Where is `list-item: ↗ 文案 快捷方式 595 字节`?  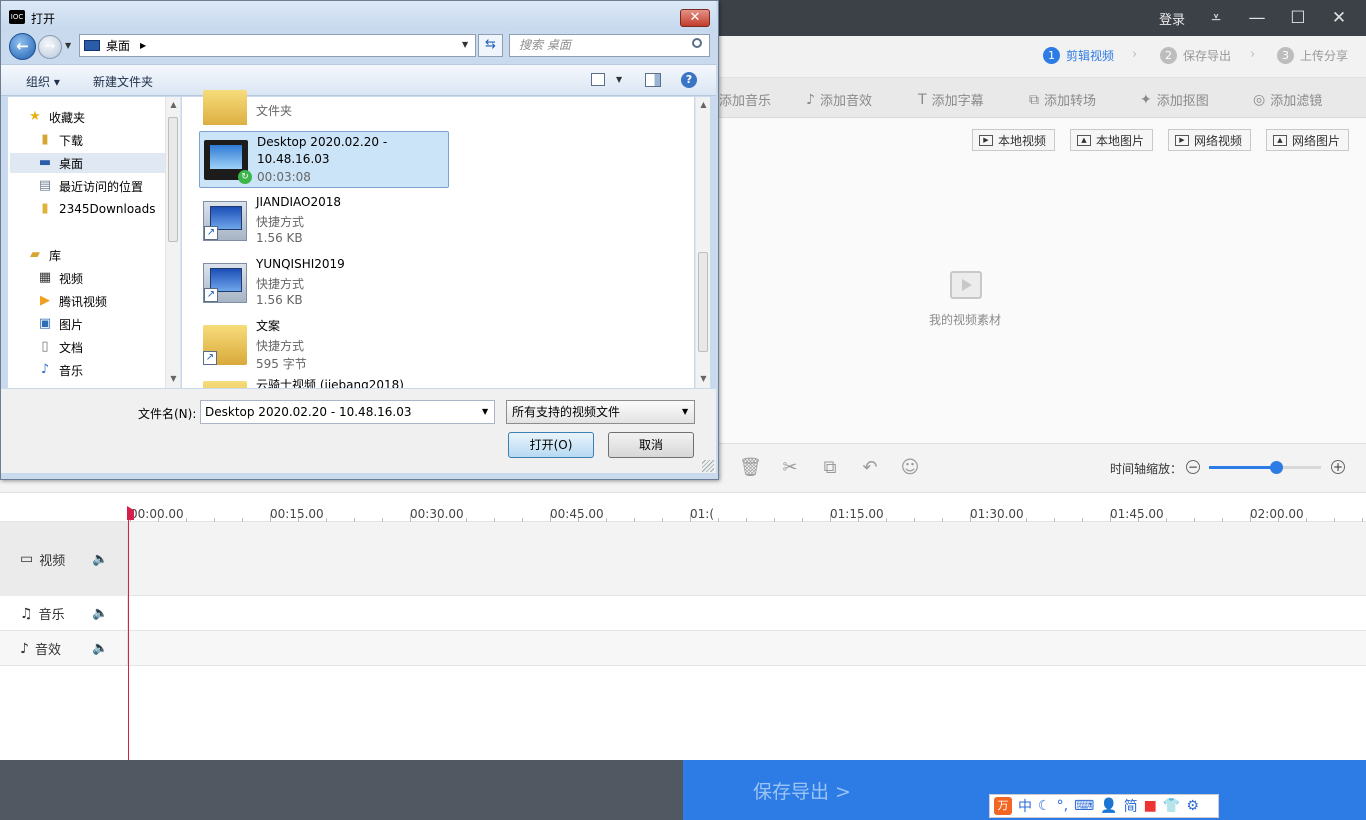
list-item: ↗ 文案 快捷方式 595 字节 is located at coordinates (324, 345).